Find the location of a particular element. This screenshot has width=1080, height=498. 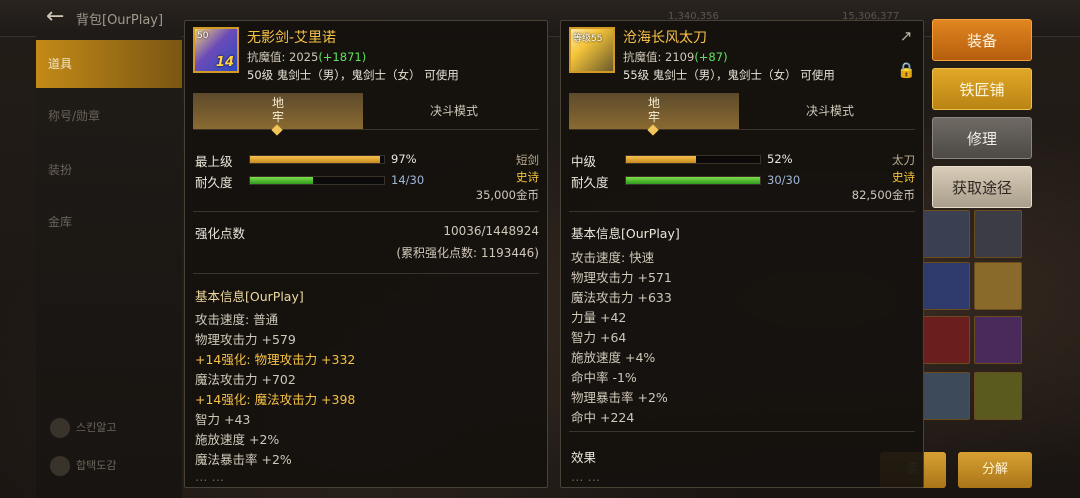

stat-line: 物理暴击率 +2% is located at coordinates (619, 397).